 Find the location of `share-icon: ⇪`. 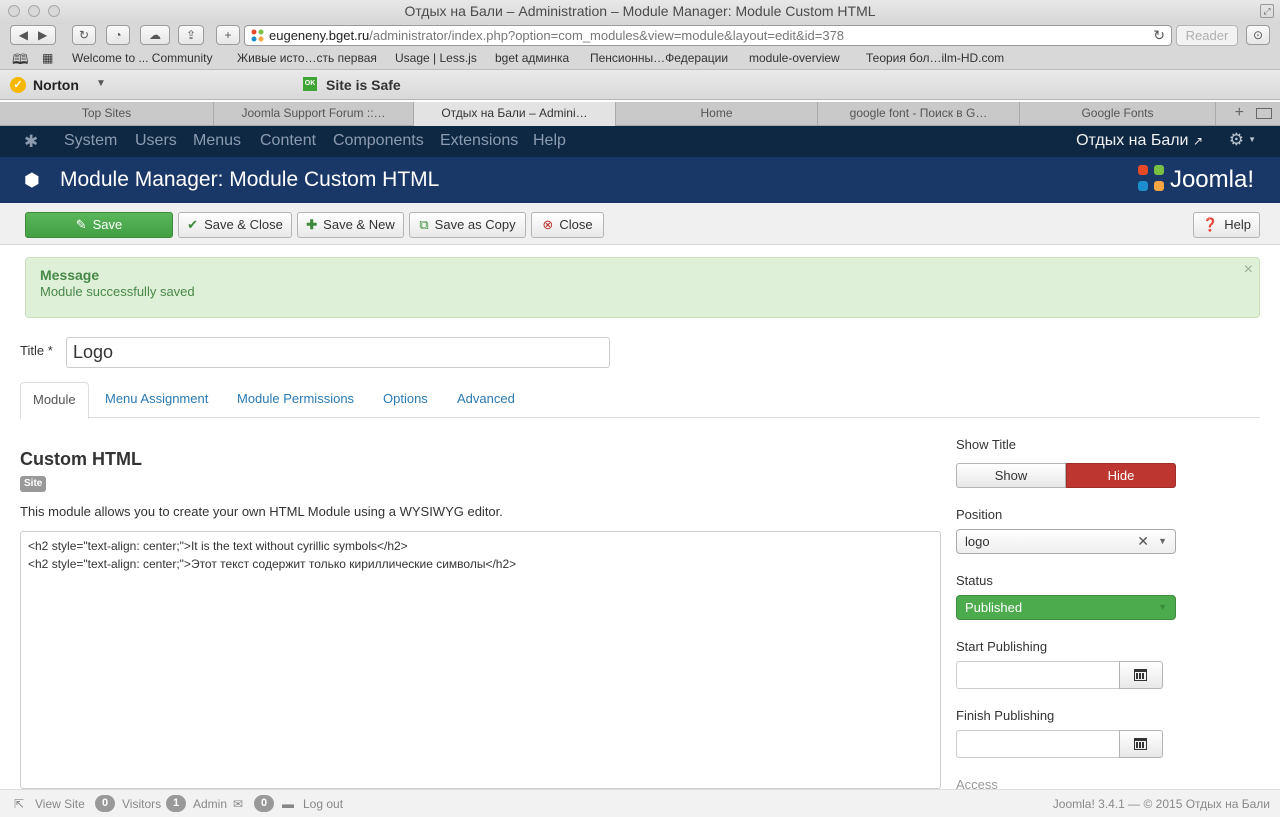

share-icon: ⇪ is located at coordinates (191, 35).